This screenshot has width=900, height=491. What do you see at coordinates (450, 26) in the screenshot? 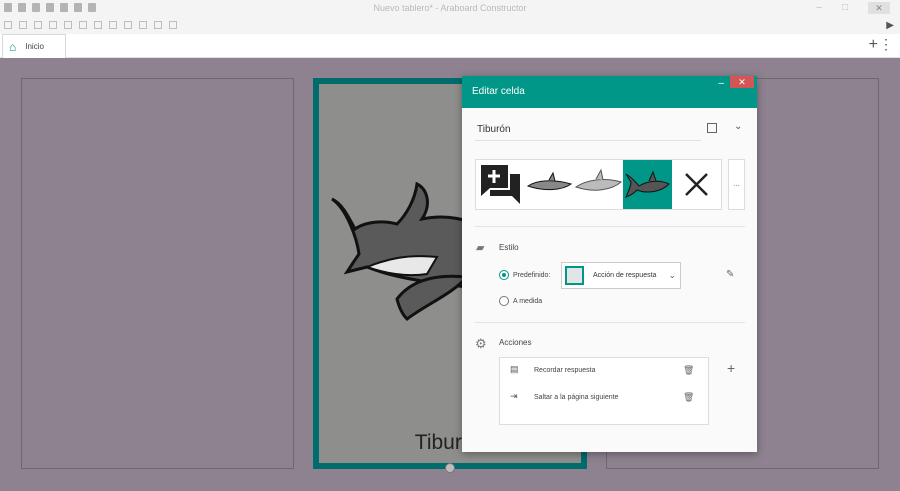
I see `edit-toolbar: ▶` at bounding box center [450, 26].